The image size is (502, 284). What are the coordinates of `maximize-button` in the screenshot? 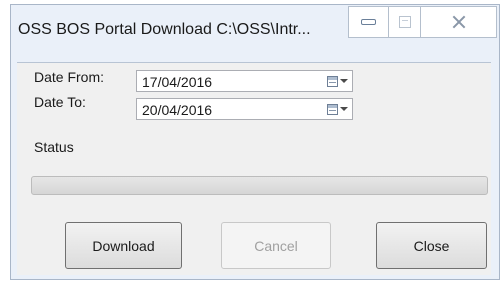 It's located at (404, 22).